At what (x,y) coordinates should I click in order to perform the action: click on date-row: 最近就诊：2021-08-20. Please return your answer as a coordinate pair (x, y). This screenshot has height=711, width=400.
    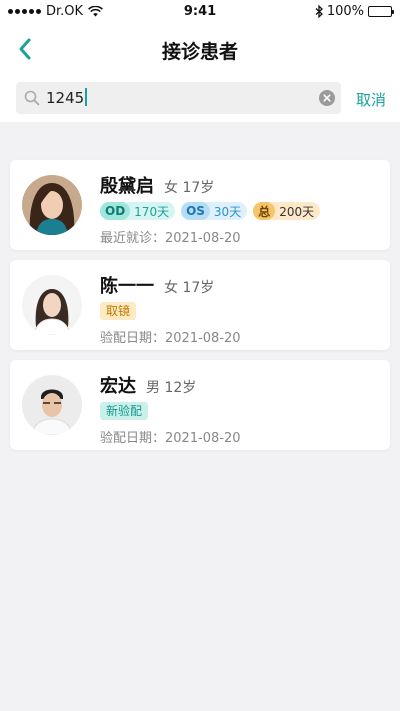
    Looking at the image, I should click on (170, 236).